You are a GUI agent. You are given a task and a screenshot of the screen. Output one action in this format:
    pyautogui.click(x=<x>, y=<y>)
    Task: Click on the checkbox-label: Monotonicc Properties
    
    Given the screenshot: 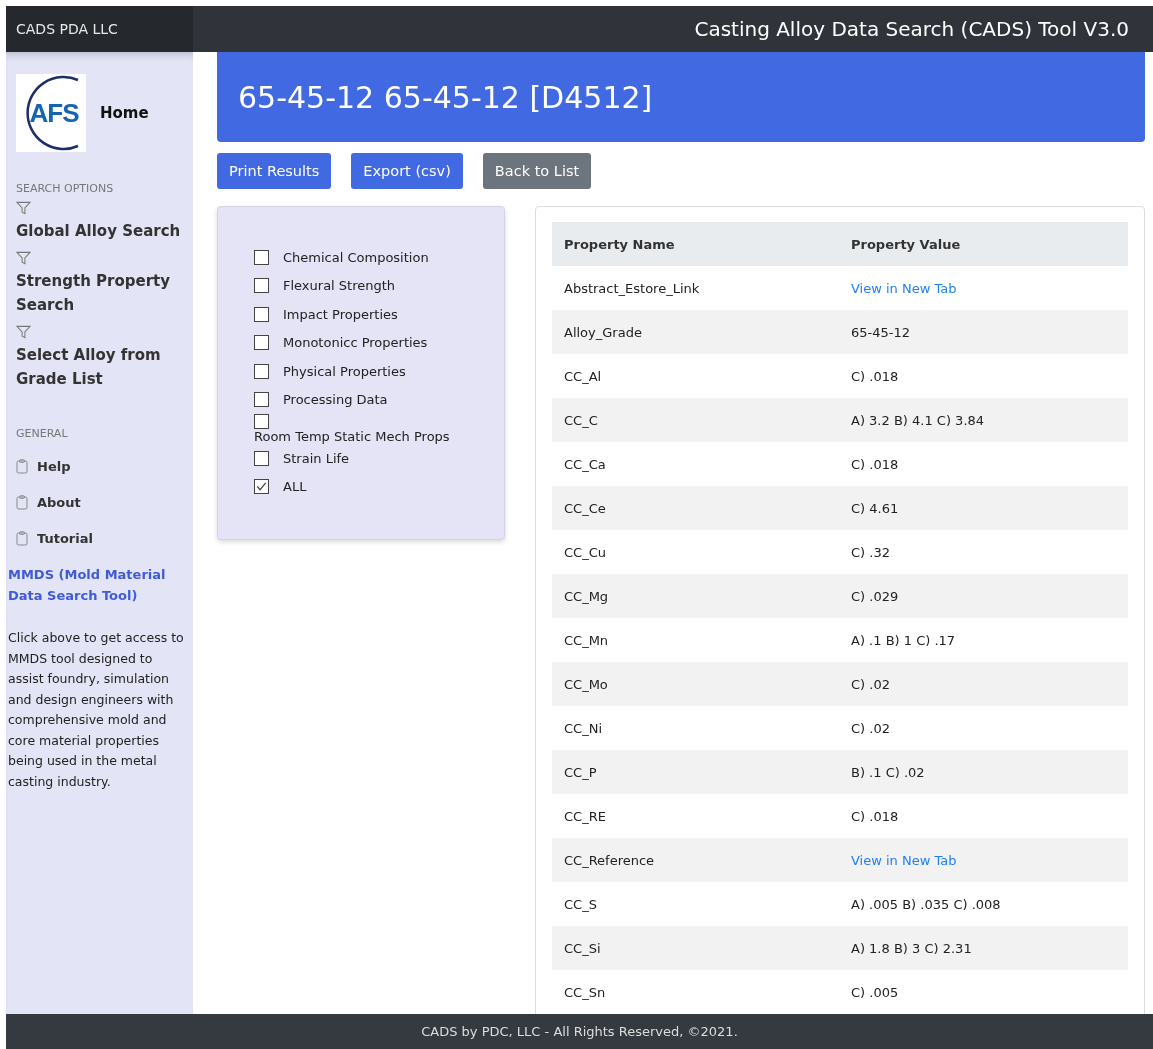 What is the action you would take?
    pyautogui.click(x=355, y=343)
    